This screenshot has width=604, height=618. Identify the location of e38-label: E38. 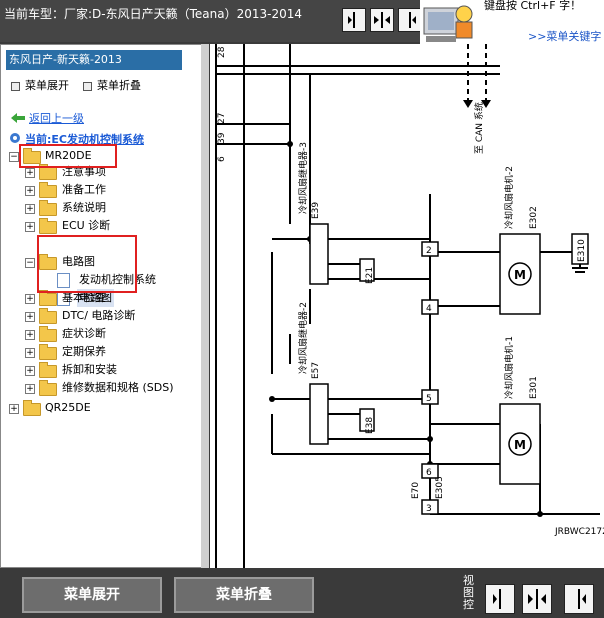
(370, 425).